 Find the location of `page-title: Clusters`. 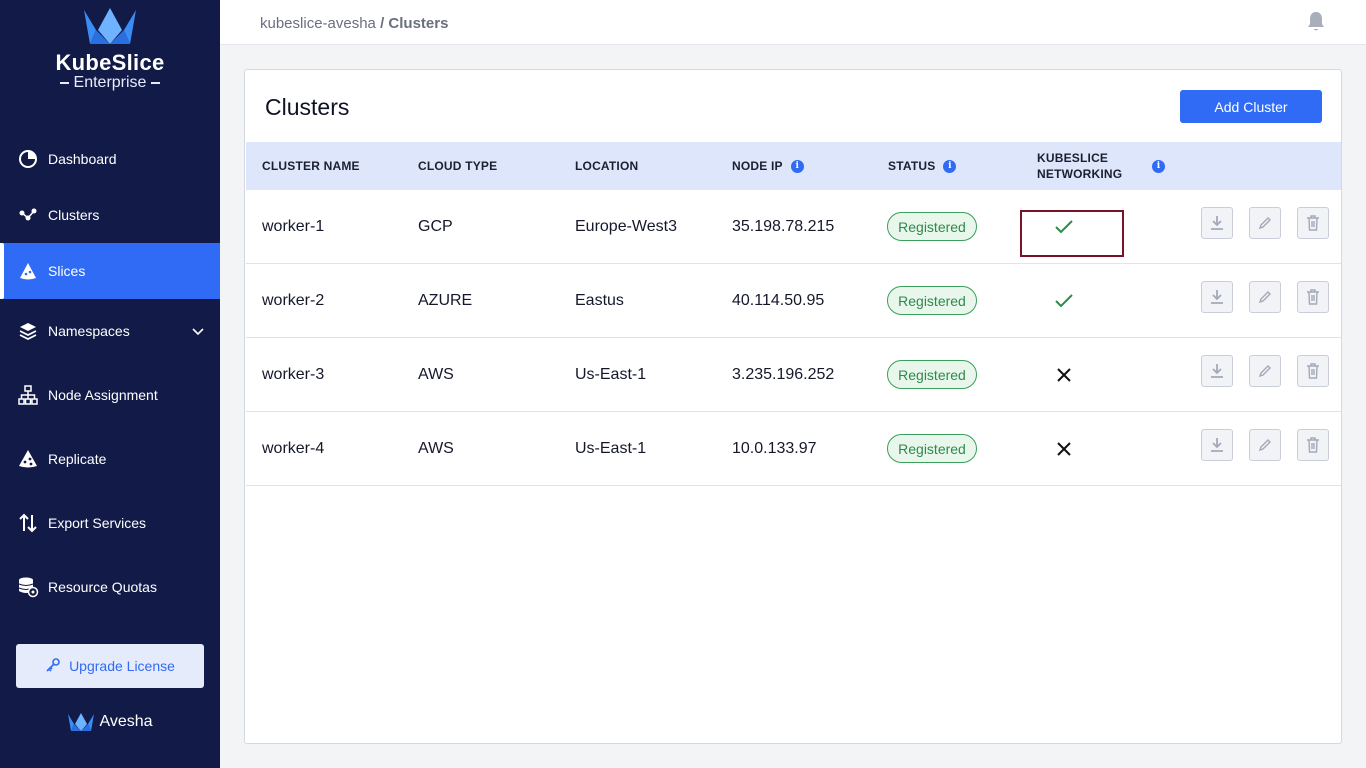

page-title: Clusters is located at coordinates (307, 107).